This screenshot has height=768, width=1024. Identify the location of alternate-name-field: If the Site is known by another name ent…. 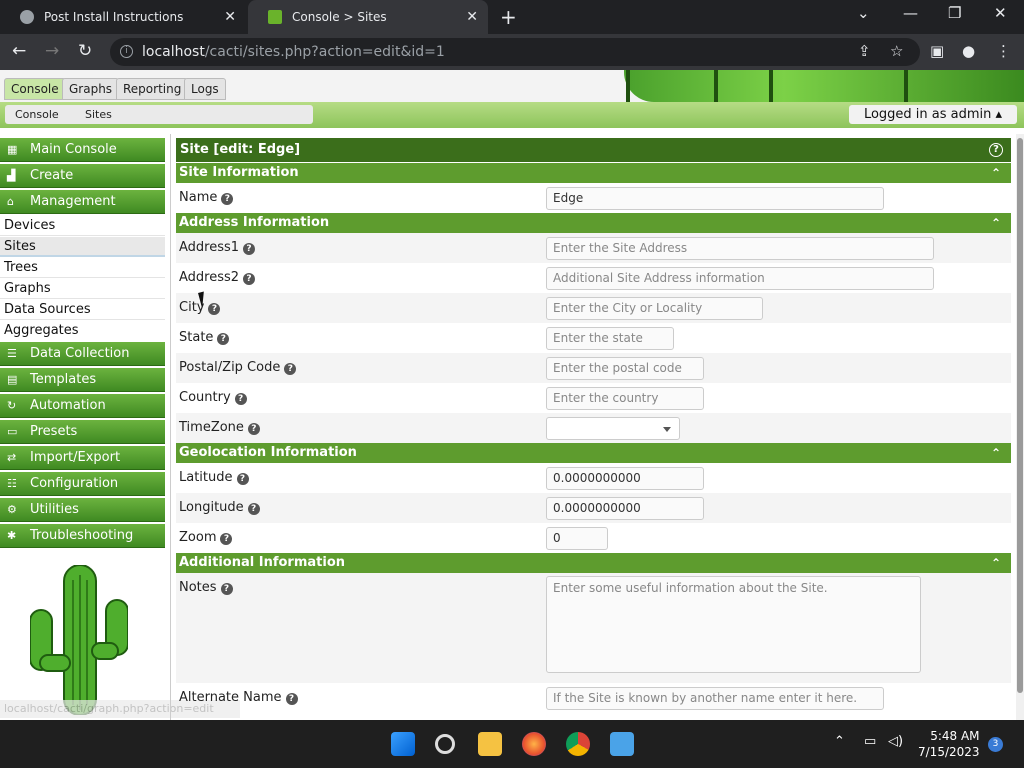
(715, 698).